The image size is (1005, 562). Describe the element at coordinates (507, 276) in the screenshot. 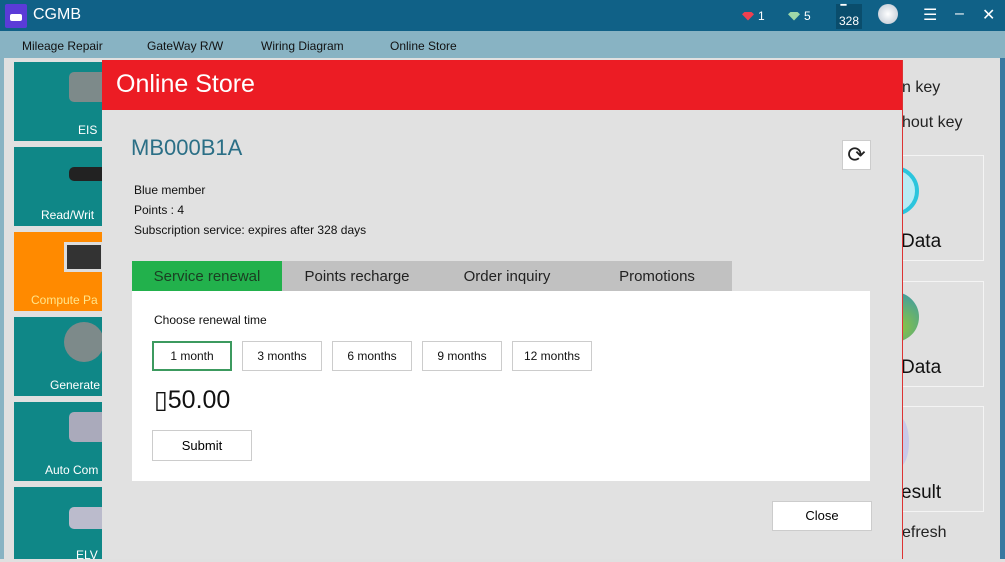

I see `tab-order-inquiry: Order inquiry` at that location.